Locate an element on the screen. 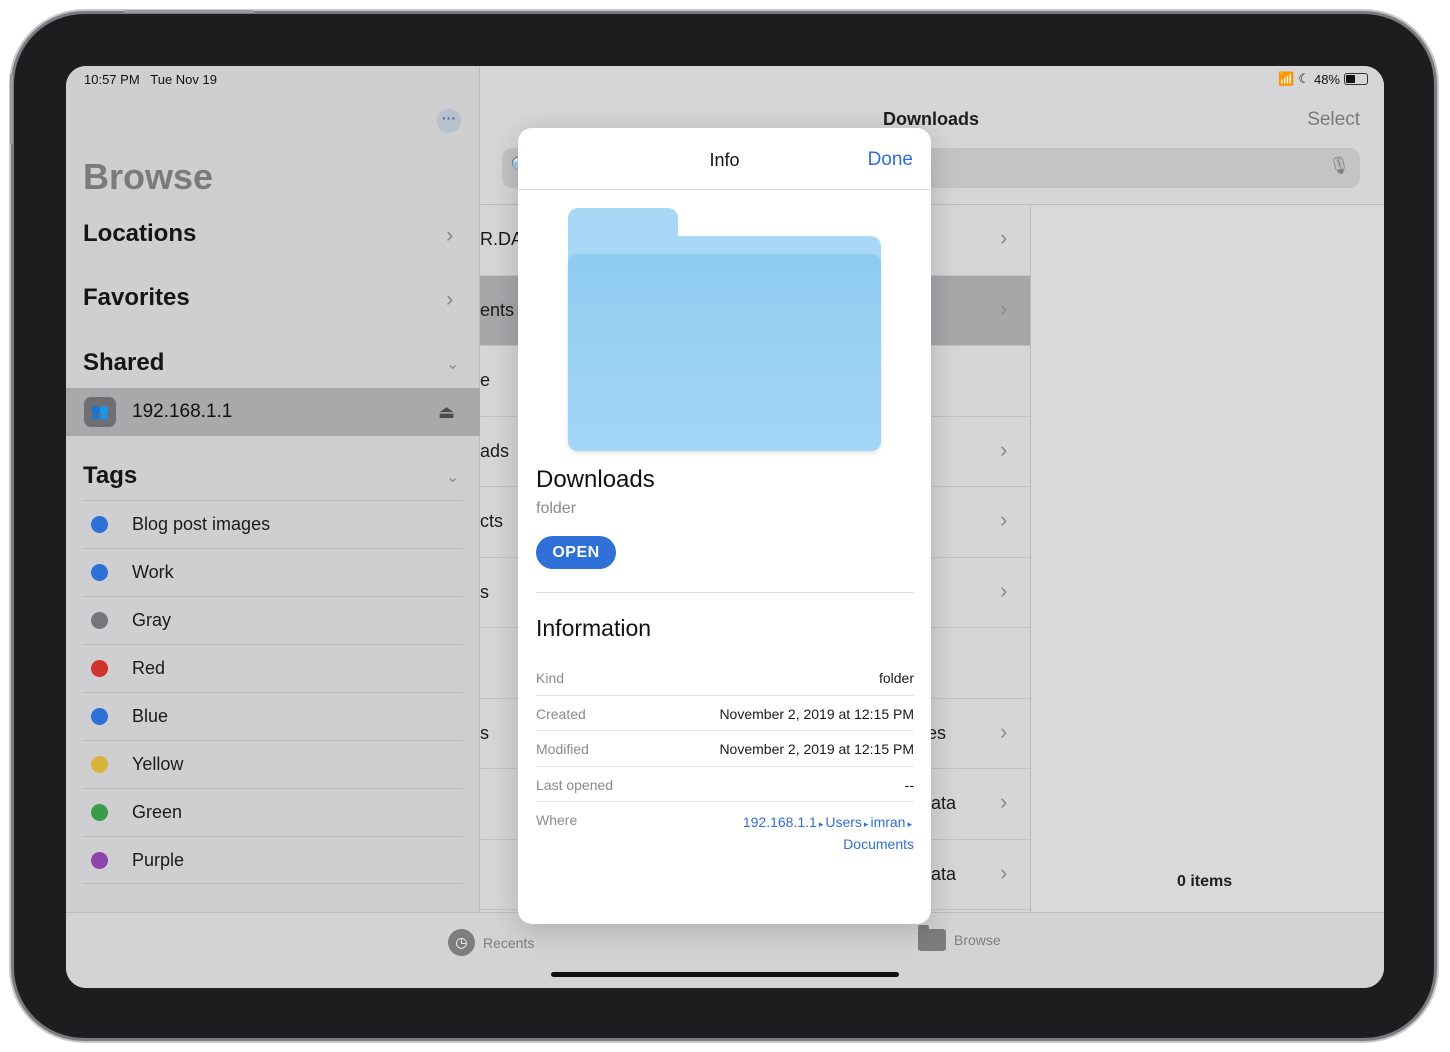  file-name: ads is located at coordinates (495, 450).